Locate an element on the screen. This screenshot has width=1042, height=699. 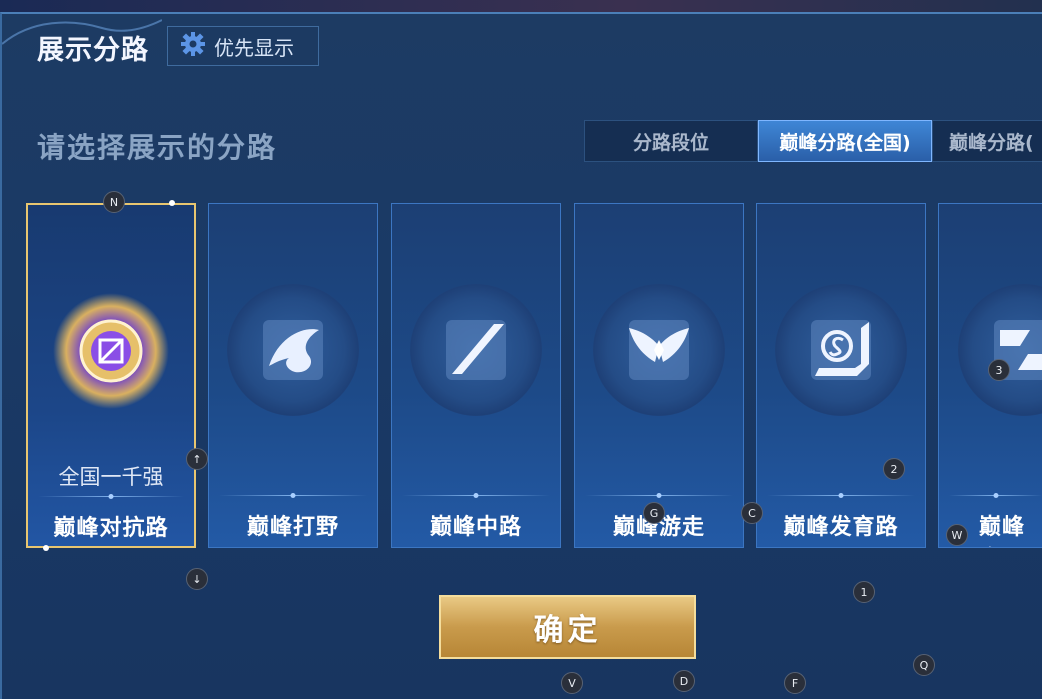
route-card-top-lane: 全国一千强 巅峰对抗路 is located at coordinates (111, 375).